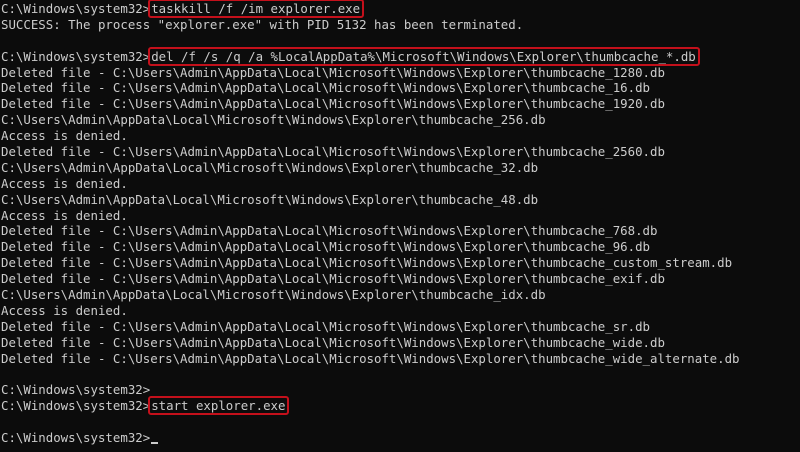 The width and height of the screenshot is (800, 452). What do you see at coordinates (219, 406) in the screenshot?
I see `highlighted-command: start explorer.exe` at bounding box center [219, 406].